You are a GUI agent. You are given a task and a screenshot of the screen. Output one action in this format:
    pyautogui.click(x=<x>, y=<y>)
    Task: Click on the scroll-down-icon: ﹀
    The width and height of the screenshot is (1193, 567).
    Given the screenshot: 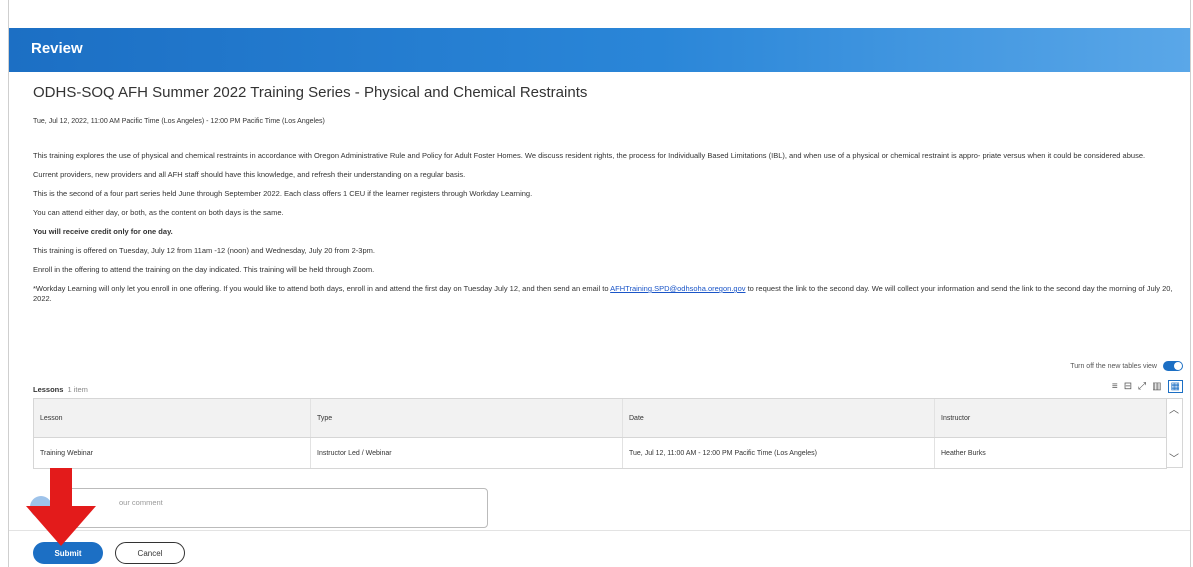 What is the action you would take?
    pyautogui.click(x=1174, y=457)
    